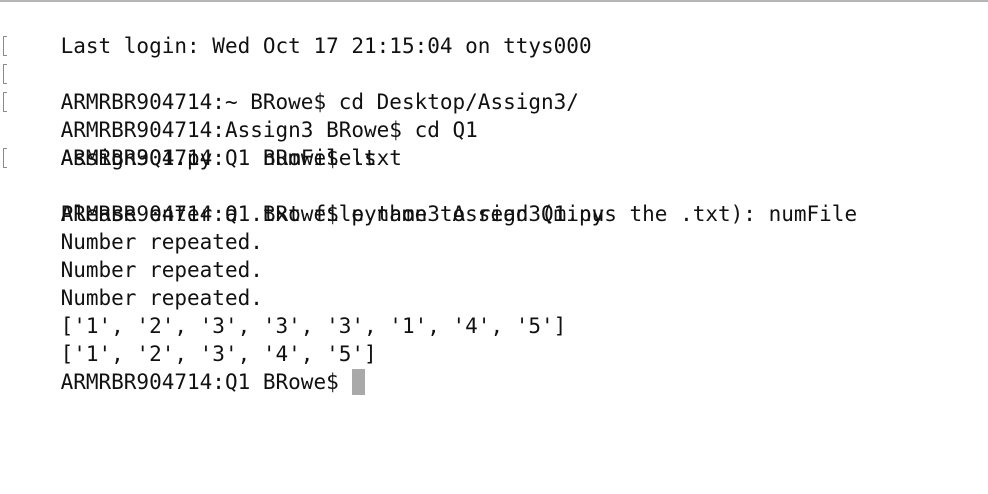 Image resolution: width=988 pixels, height=494 pixels. Describe the element at coordinates (499, 311) in the screenshot. I see `terminal-line-list-original: ['1', '2', '3', '3', '3', '1', '4', '5']` at that location.